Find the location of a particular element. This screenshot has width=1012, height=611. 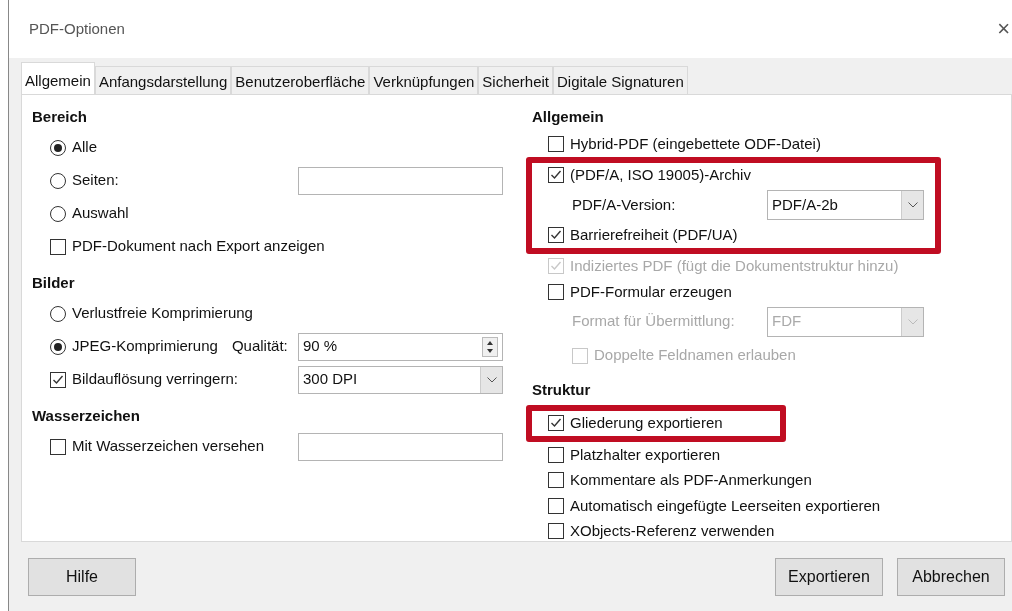

field-value: 90 % is located at coordinates (320, 346).